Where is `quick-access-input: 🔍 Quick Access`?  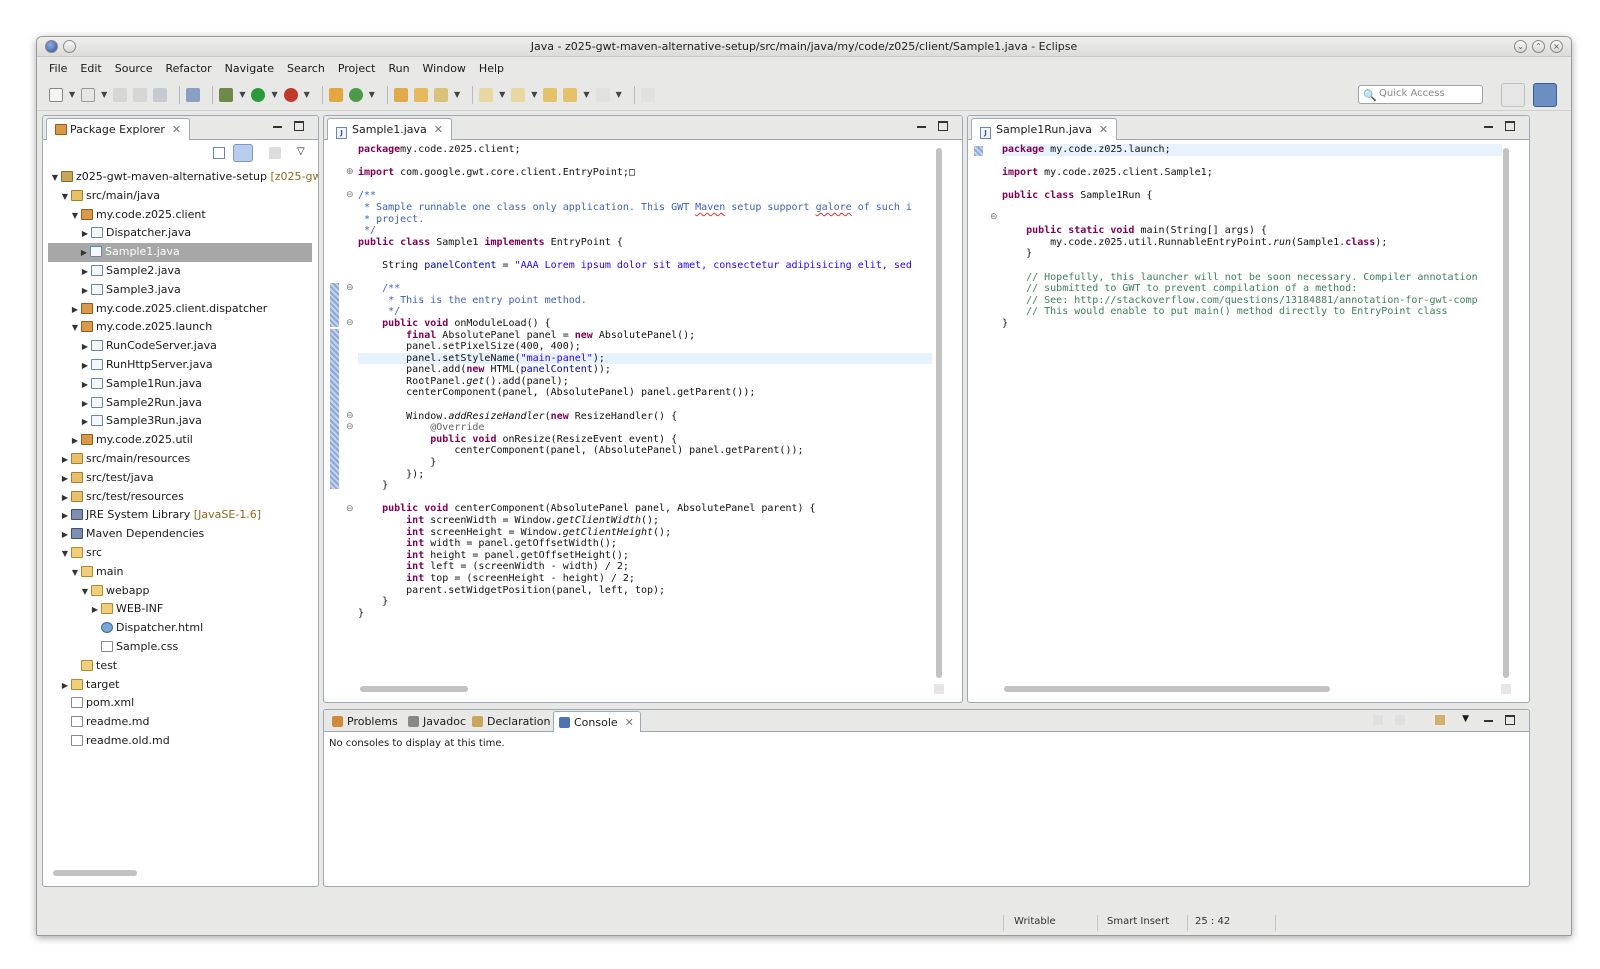
quick-access-input: 🔍 Quick Access is located at coordinates (1420, 94).